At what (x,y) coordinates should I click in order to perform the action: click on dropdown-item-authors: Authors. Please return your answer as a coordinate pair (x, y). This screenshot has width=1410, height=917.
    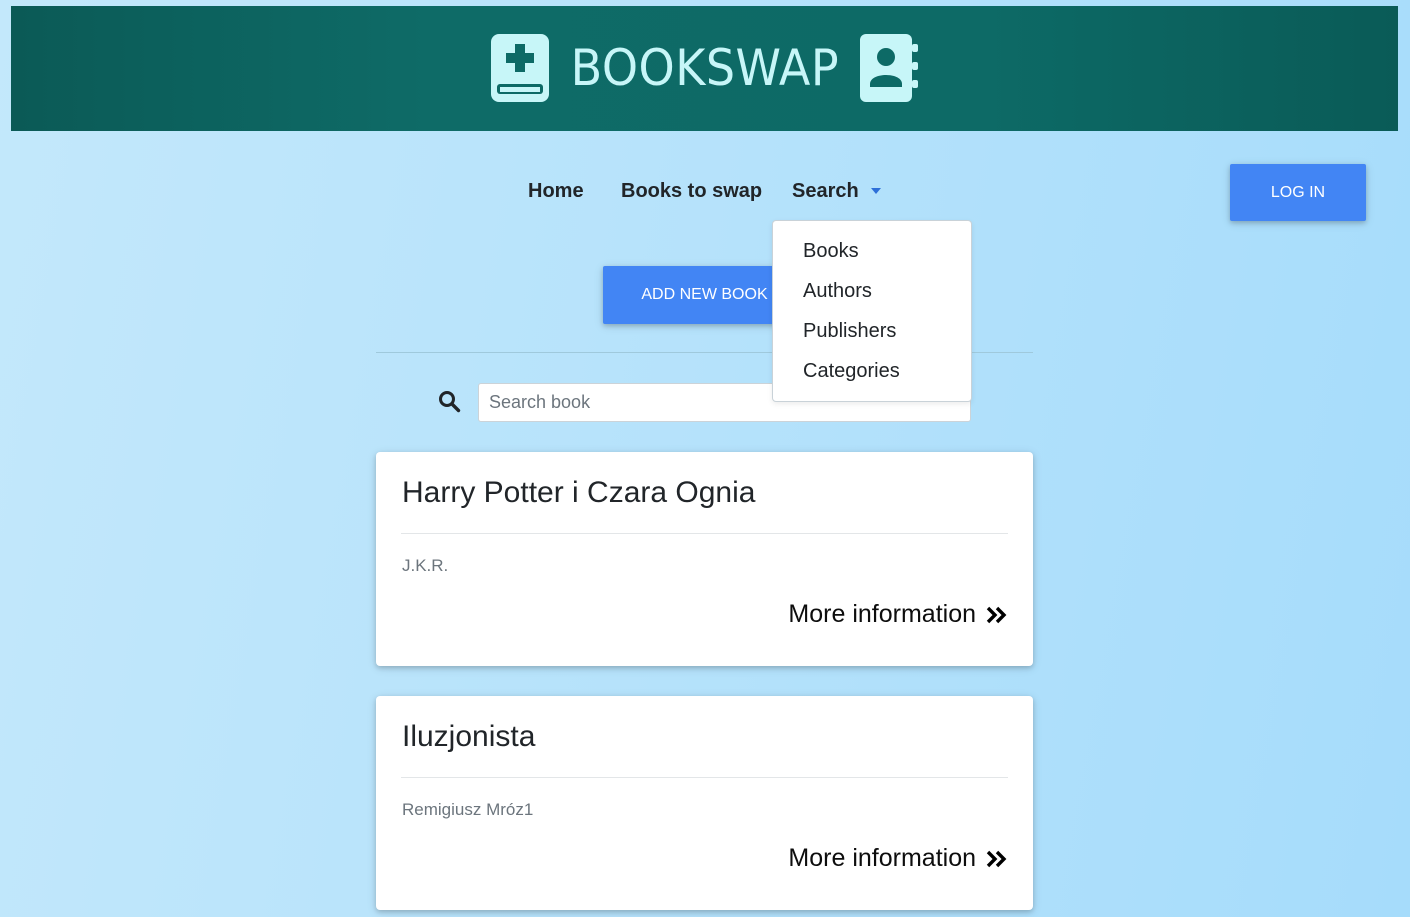
    Looking at the image, I should click on (872, 291).